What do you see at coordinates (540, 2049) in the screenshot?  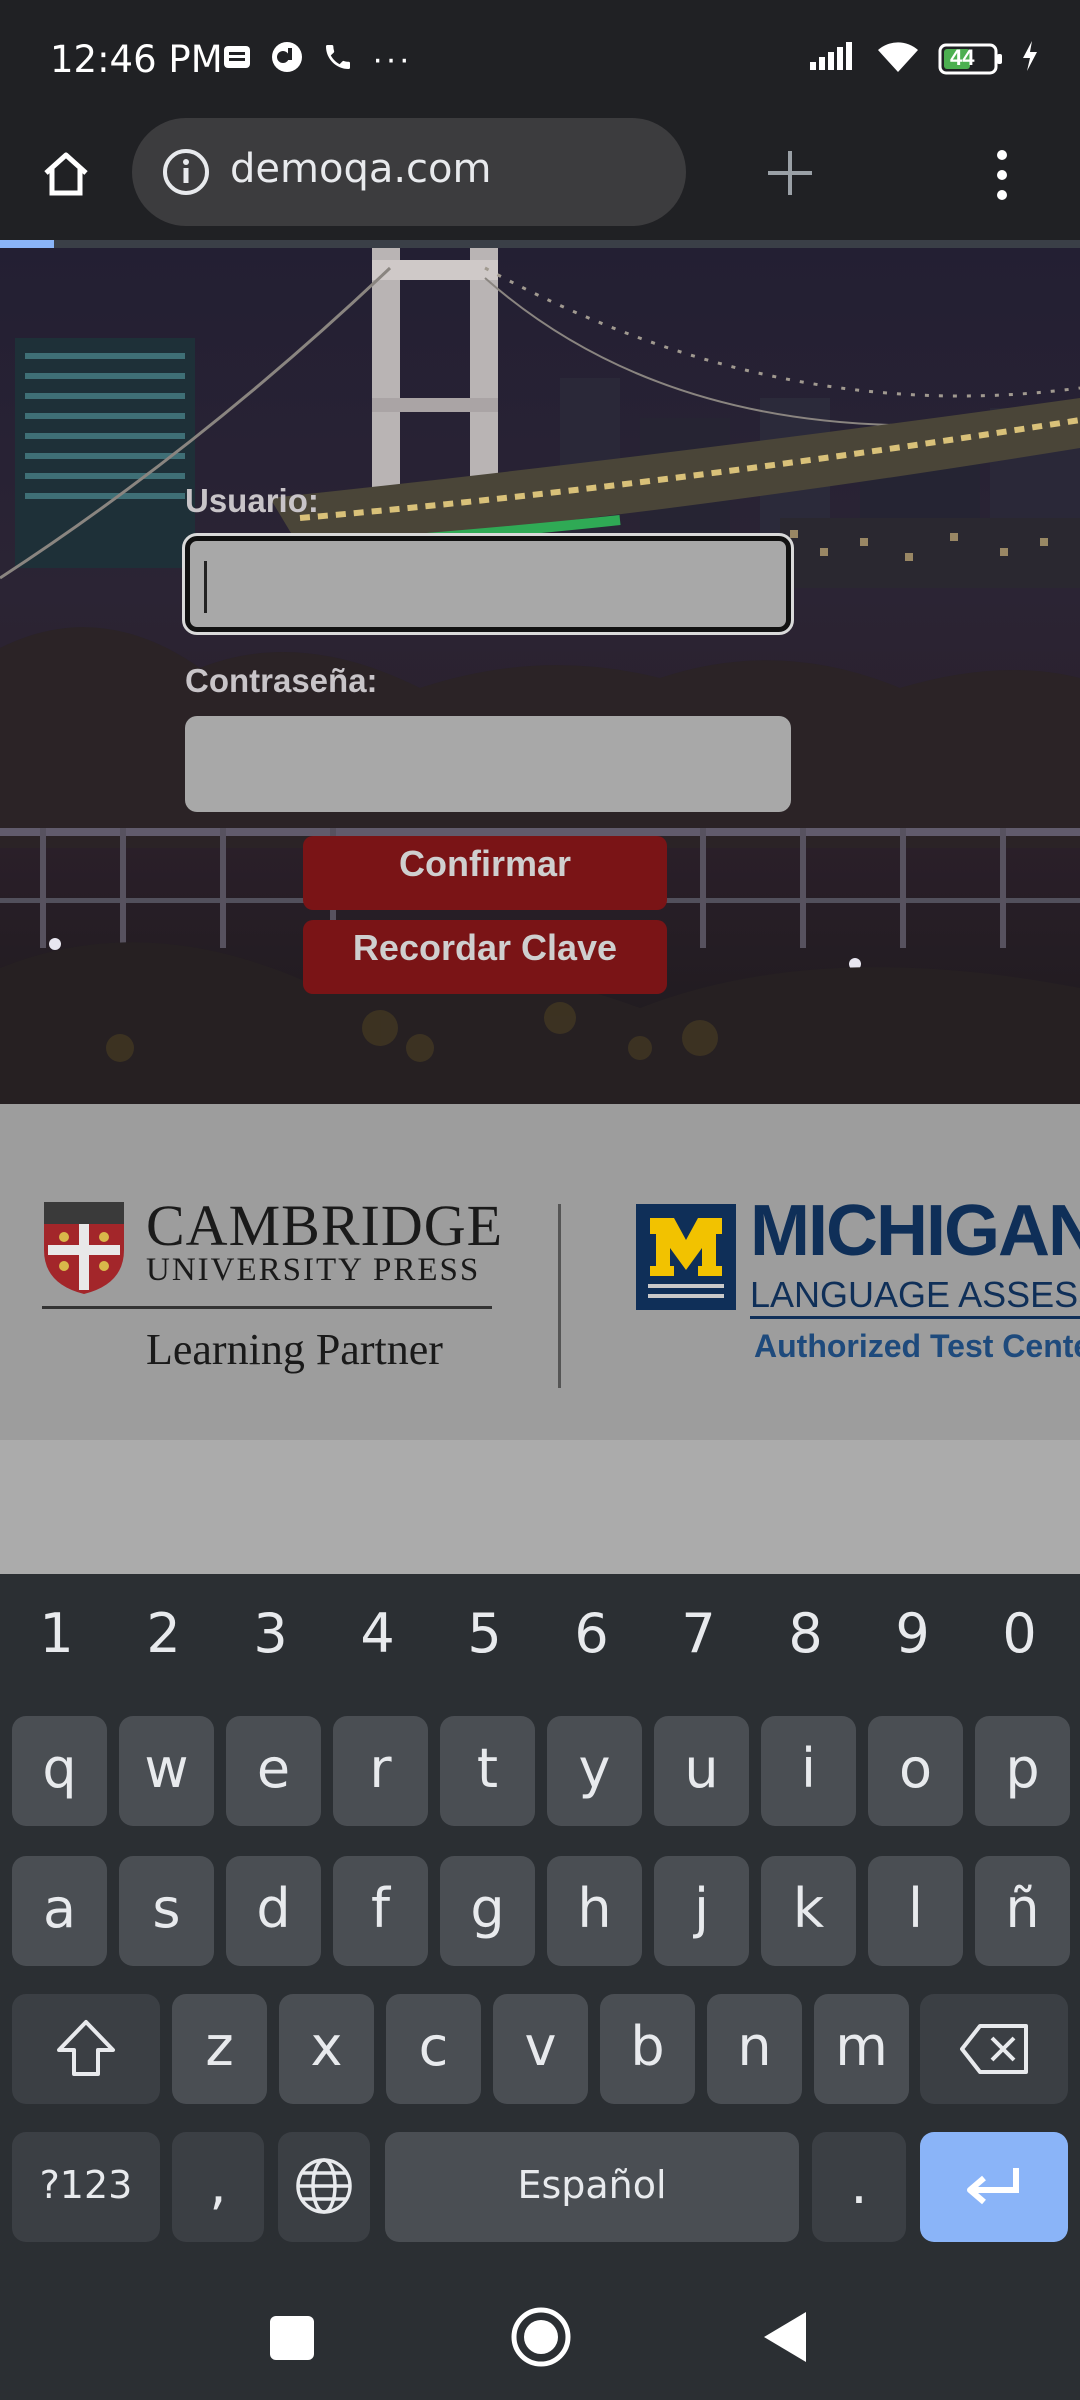 I see `letter-key: v` at bounding box center [540, 2049].